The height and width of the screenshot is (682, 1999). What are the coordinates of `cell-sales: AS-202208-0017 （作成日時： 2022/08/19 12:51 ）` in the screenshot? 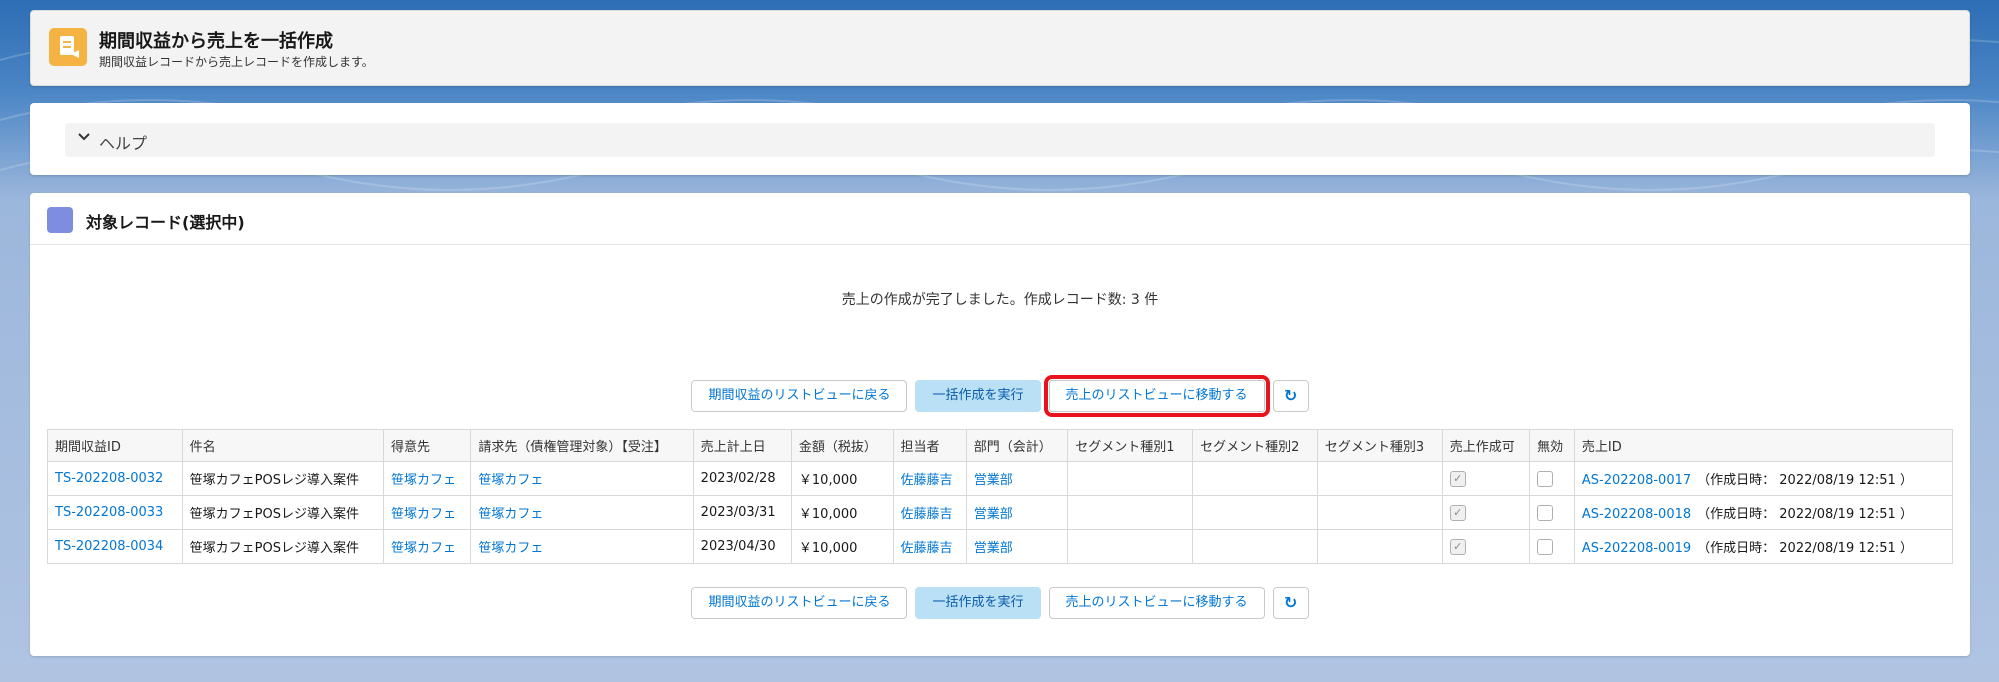 It's located at (1763, 478).